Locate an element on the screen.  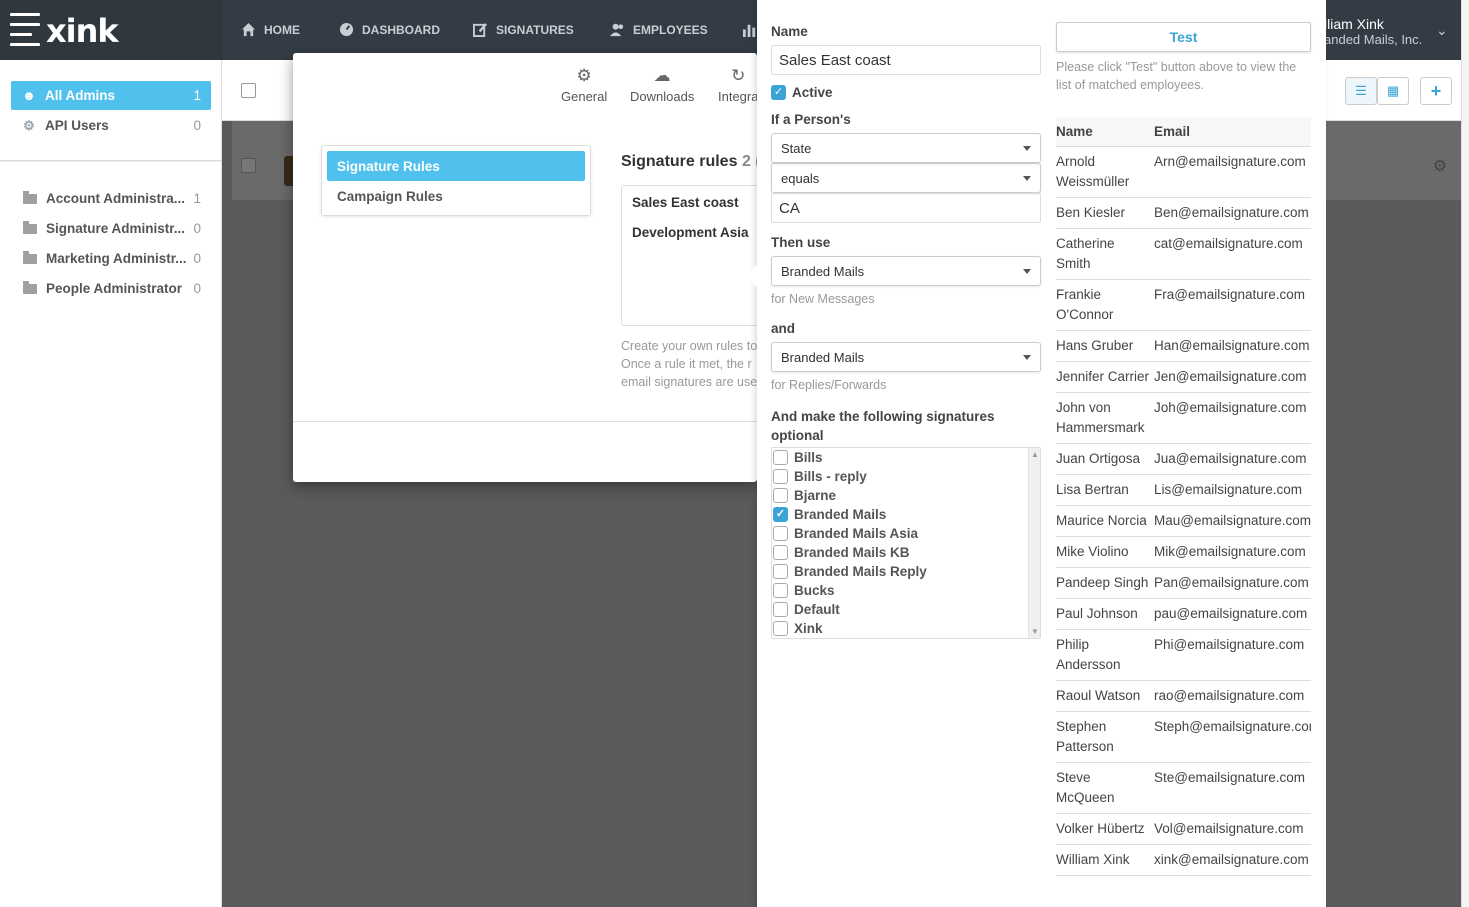
tab-signature-rules: Signature Rules is located at coordinates (456, 166).